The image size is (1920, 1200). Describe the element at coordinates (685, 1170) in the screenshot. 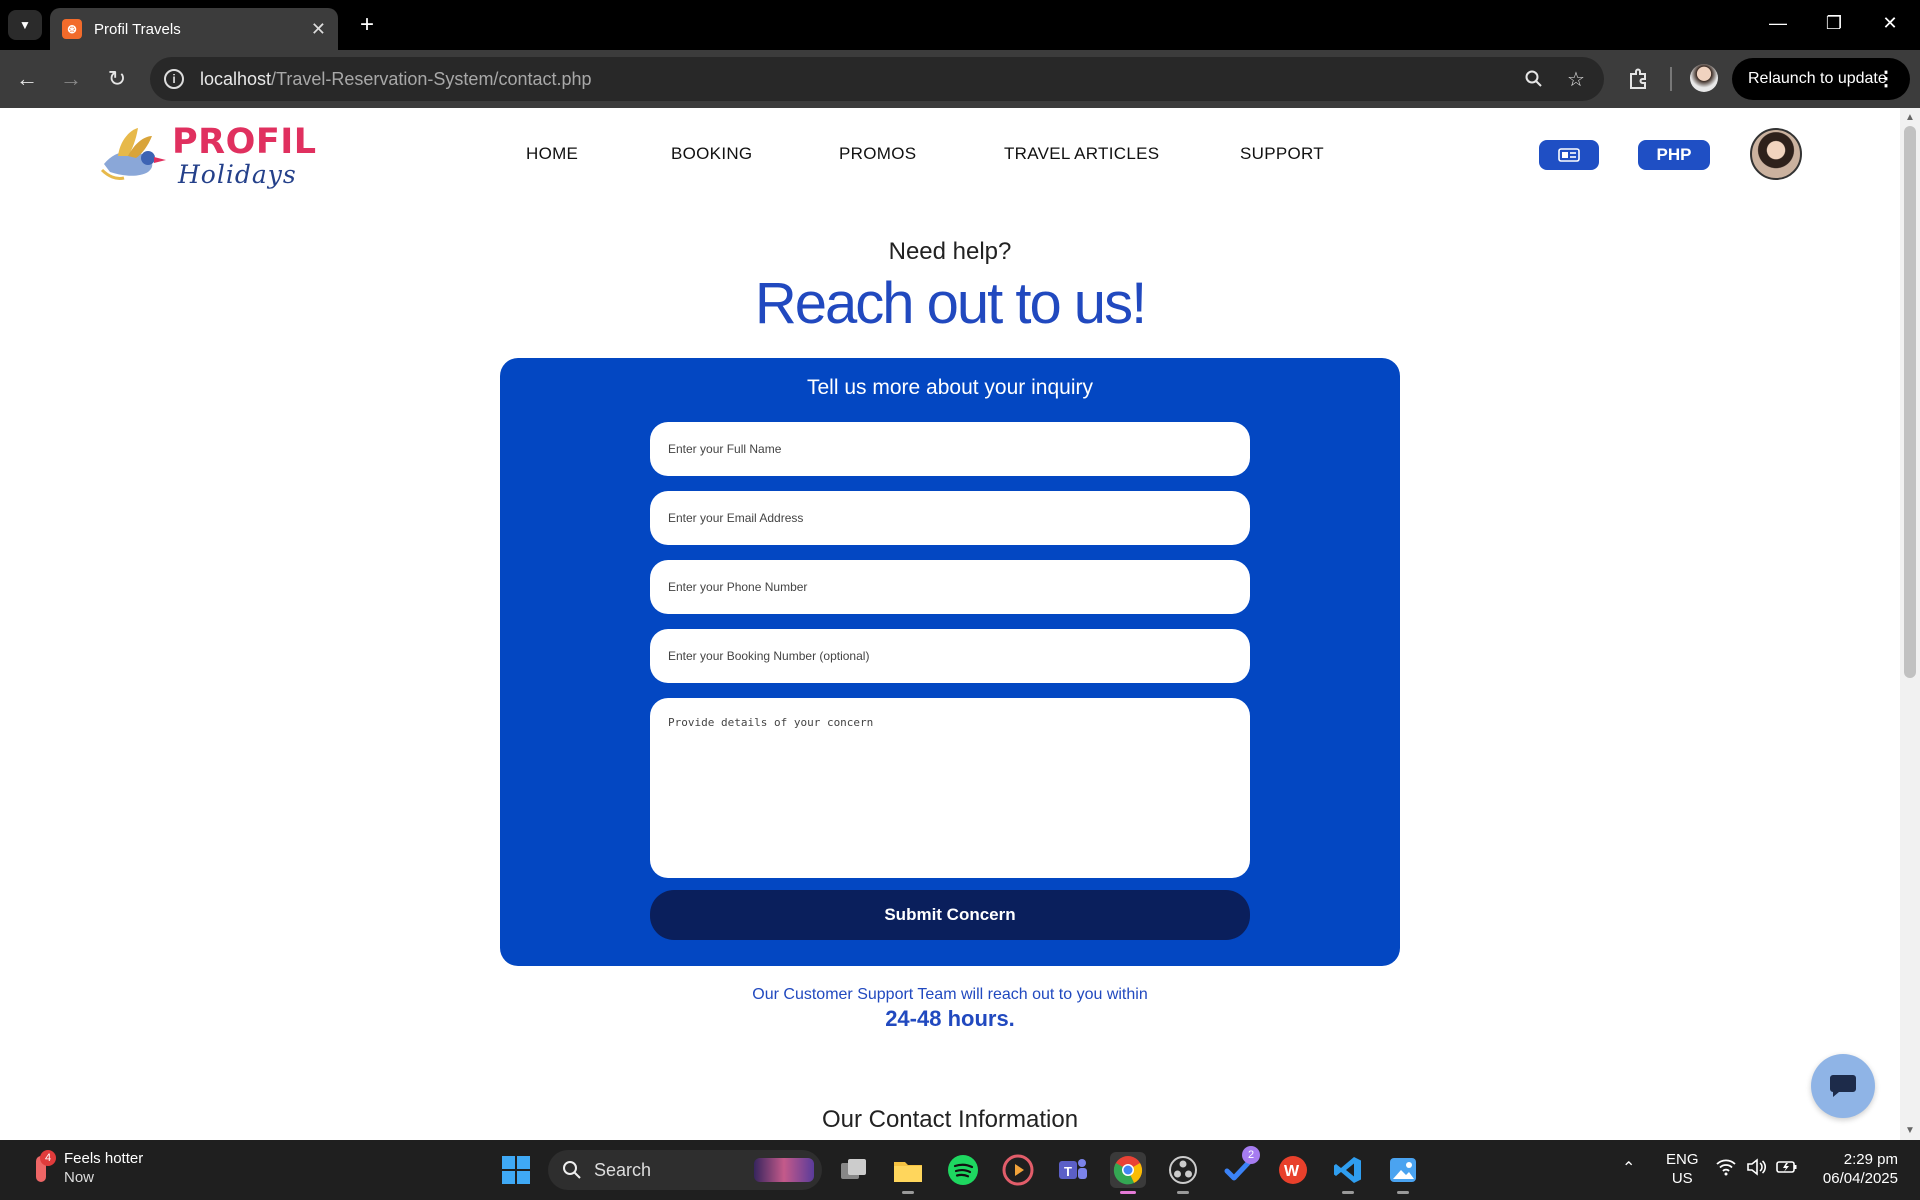

I see `taskbar-search: Search` at that location.